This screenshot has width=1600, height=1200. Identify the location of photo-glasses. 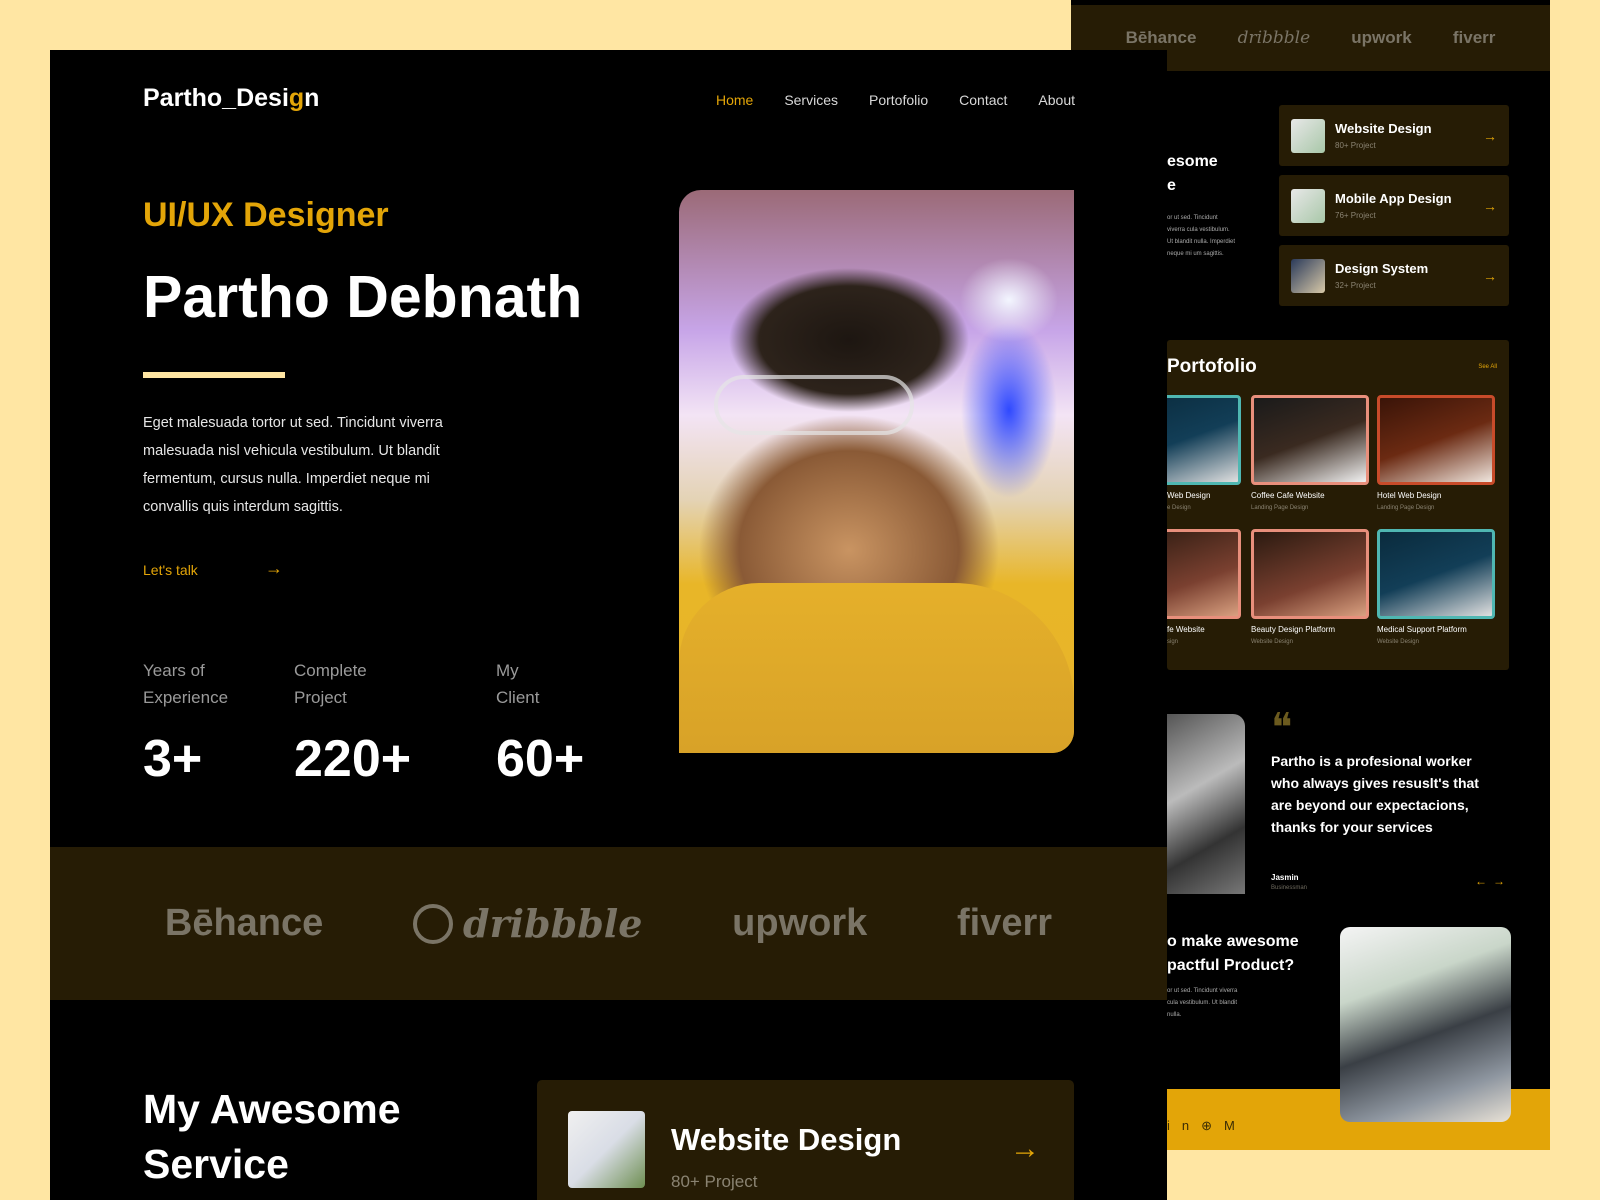
(814, 405).